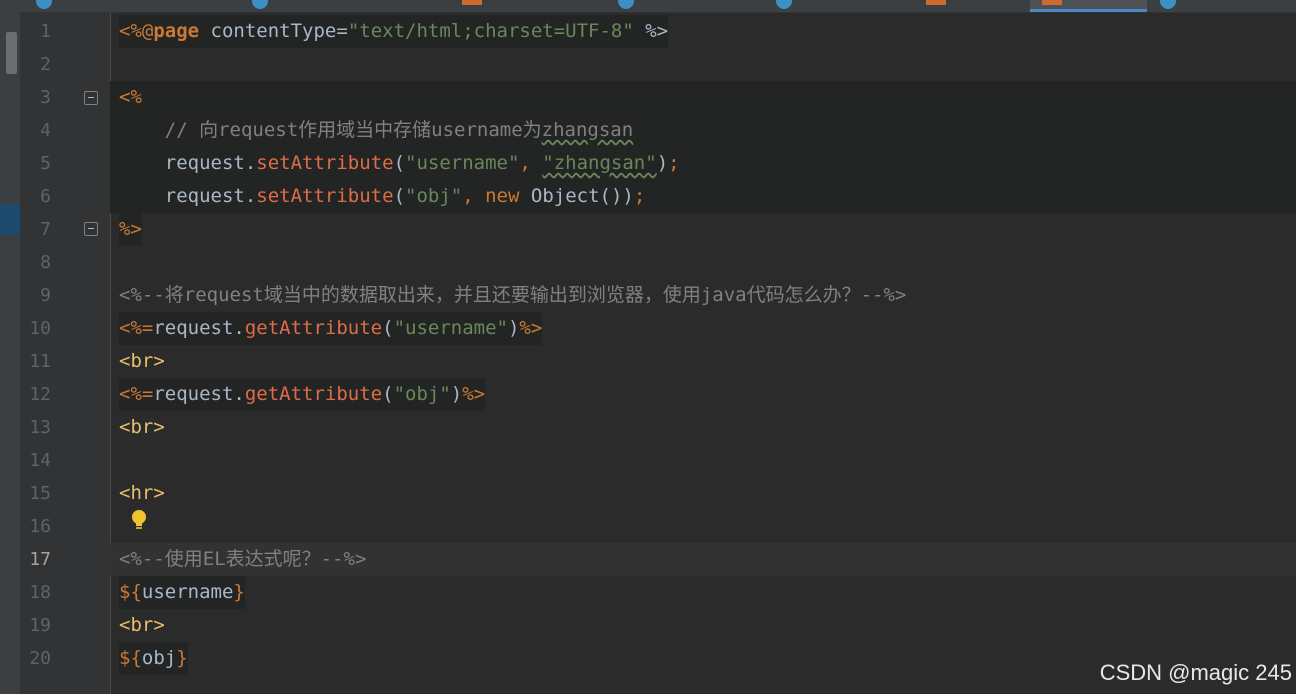 The image size is (1296, 694). I want to click on fold-end-icon, so click(91, 229).